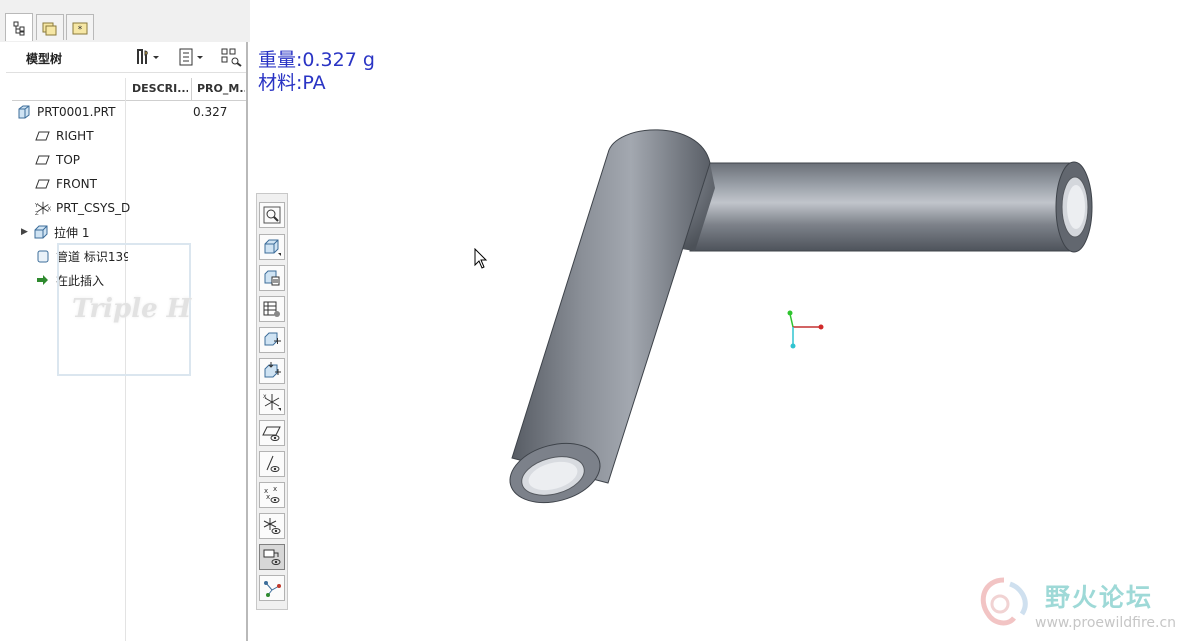 The width and height of the screenshot is (1187, 641). Describe the element at coordinates (41, 232) in the screenshot. I see `extrude-icon` at that location.